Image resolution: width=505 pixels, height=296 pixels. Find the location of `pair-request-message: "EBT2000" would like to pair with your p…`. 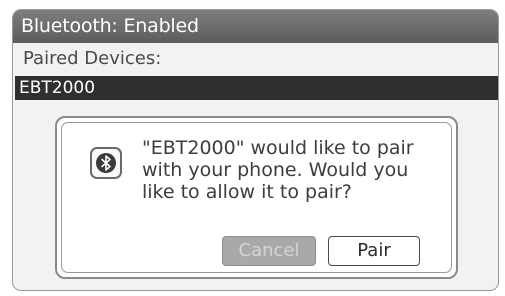

pair-request-message: "EBT2000" would like to pair with your p… is located at coordinates (297, 170).